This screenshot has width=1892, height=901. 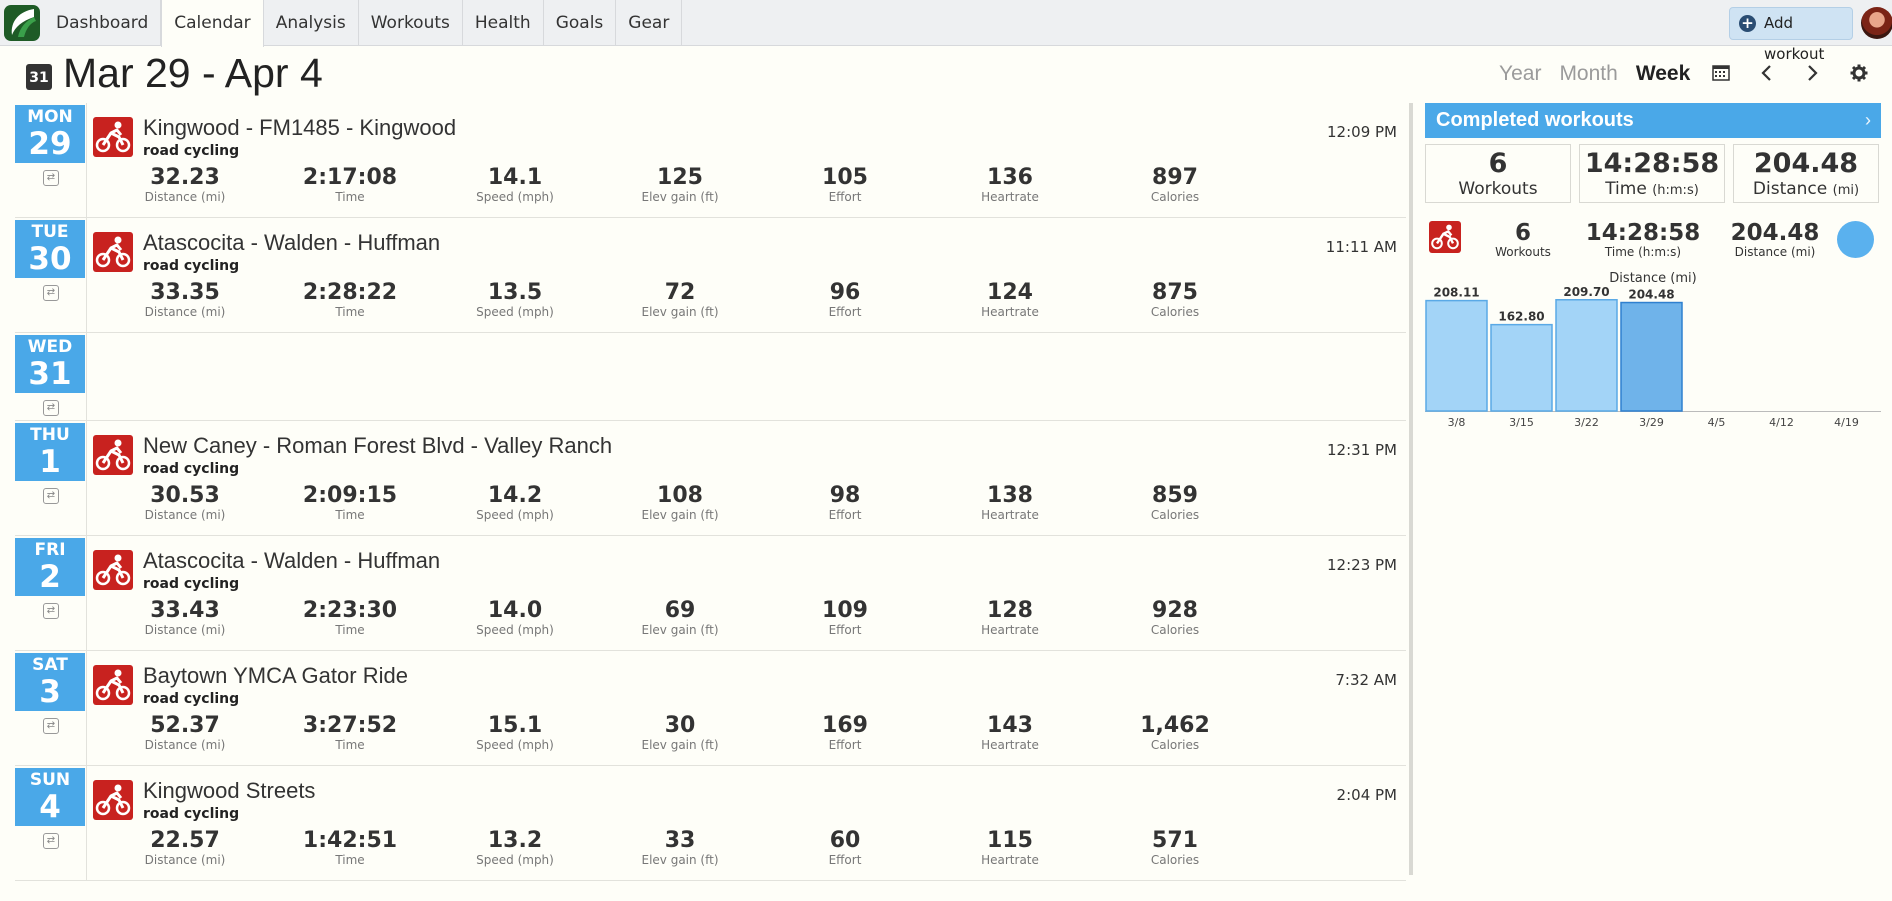 I want to click on tab-goals: Goals, so click(x=580, y=23).